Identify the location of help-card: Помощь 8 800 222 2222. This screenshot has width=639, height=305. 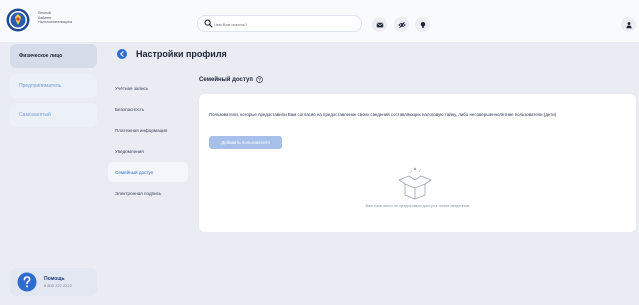
(53, 282).